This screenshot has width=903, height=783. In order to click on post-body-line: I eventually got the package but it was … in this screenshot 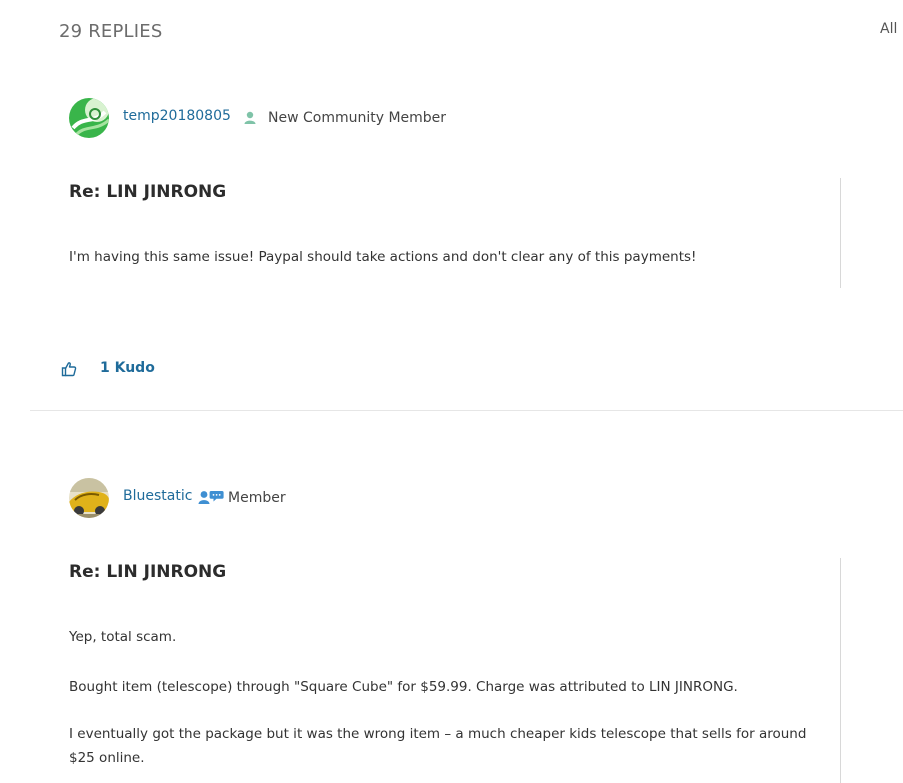, I will do `click(438, 734)`.